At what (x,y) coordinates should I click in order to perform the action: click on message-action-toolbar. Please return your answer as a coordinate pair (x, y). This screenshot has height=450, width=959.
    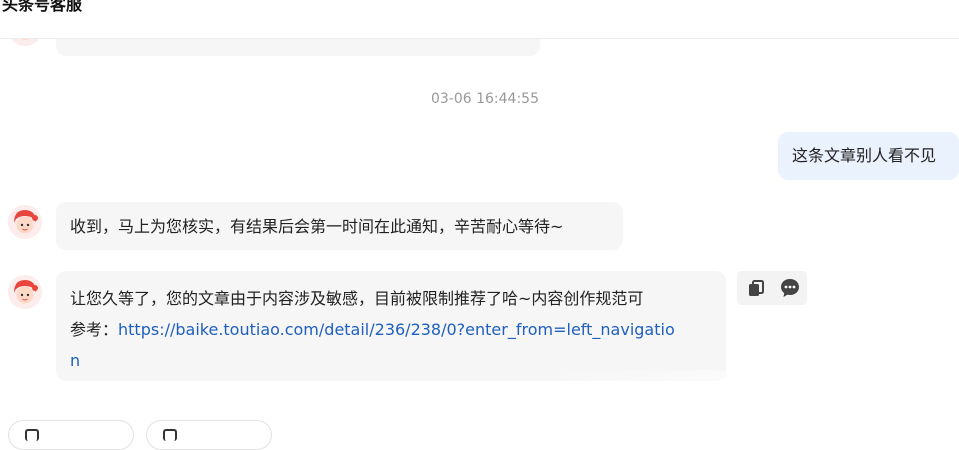
    Looking at the image, I should click on (772, 288).